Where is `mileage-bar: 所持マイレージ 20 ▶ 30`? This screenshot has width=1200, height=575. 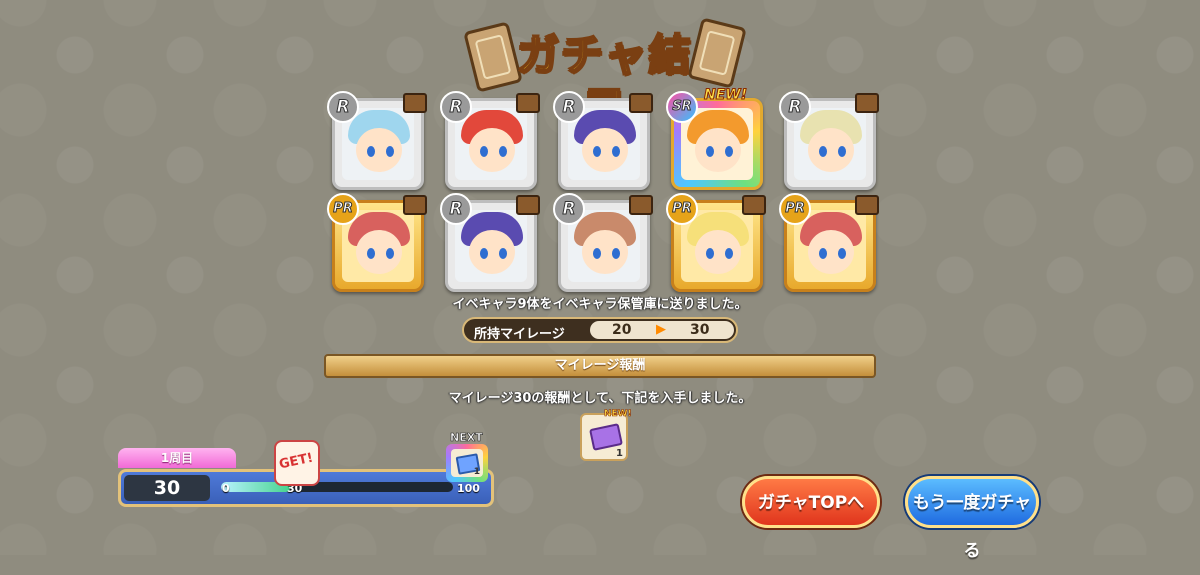 mileage-bar: 所持マイレージ 20 ▶ 30 is located at coordinates (600, 330).